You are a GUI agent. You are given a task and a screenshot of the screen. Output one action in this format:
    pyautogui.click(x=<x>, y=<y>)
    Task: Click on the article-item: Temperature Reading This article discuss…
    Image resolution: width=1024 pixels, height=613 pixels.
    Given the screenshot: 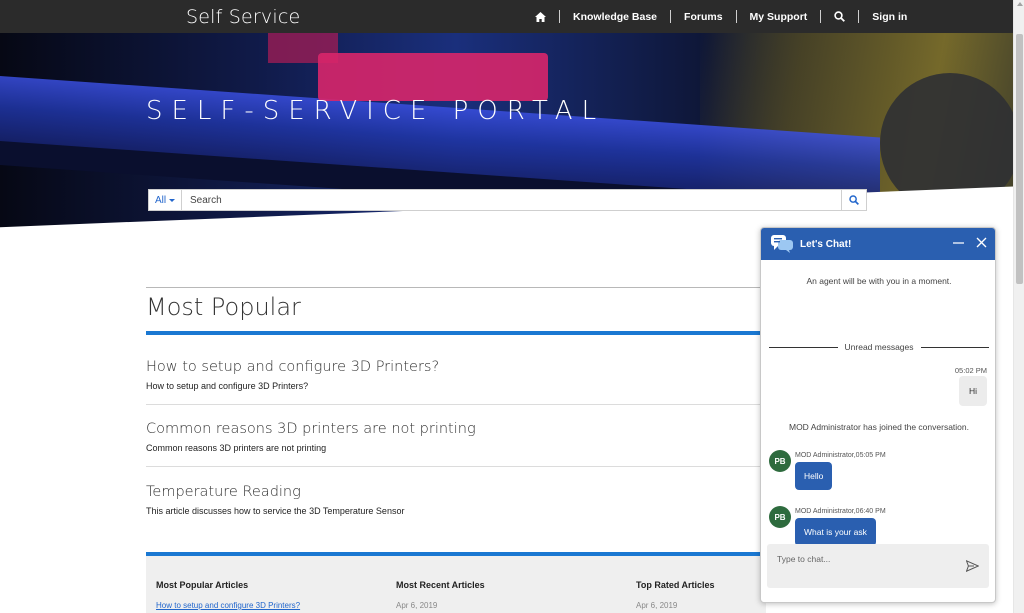 What is the action you would take?
    pyautogui.click(x=456, y=500)
    